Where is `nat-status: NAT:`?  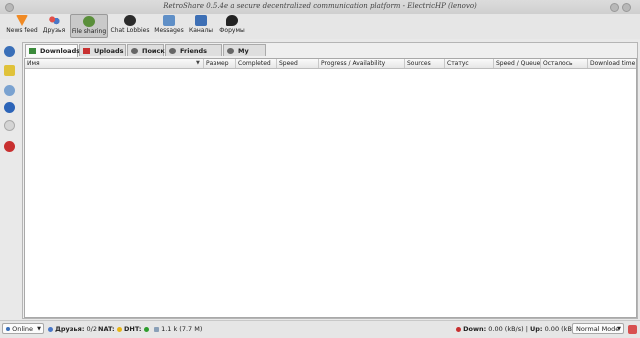 nat-status: NAT: is located at coordinates (110, 329).